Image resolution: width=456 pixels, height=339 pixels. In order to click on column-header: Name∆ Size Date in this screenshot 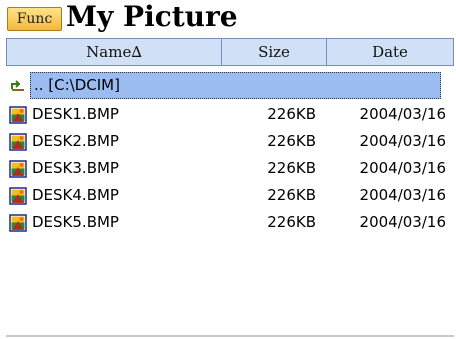, I will do `click(230, 52)`.